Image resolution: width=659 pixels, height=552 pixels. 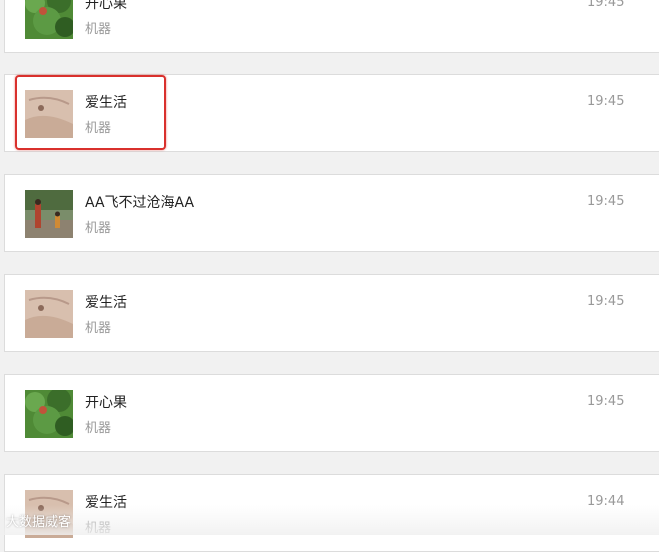 I want to click on bottom-fade, so click(x=329, y=520).